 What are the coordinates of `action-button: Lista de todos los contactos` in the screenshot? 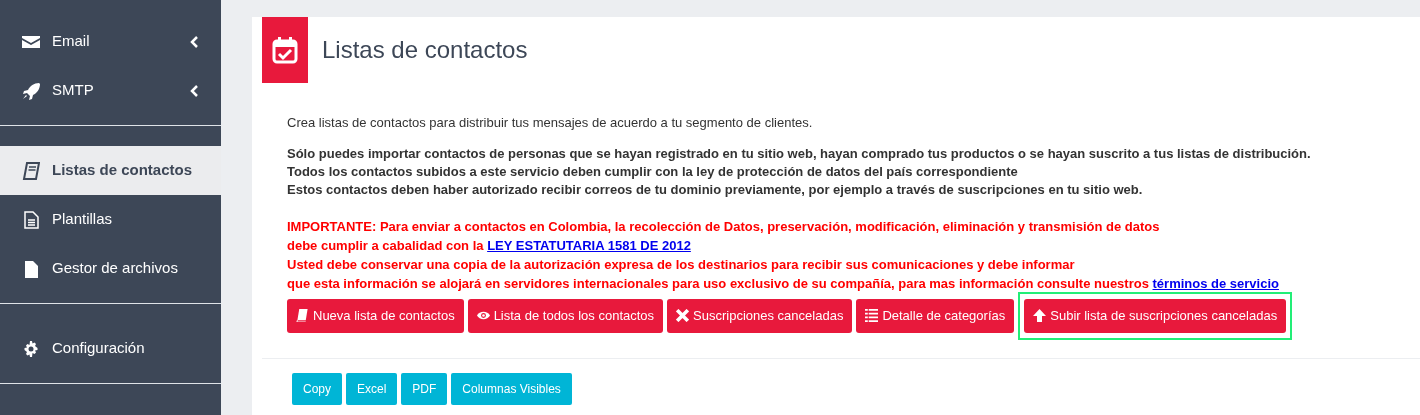 It's located at (565, 315).